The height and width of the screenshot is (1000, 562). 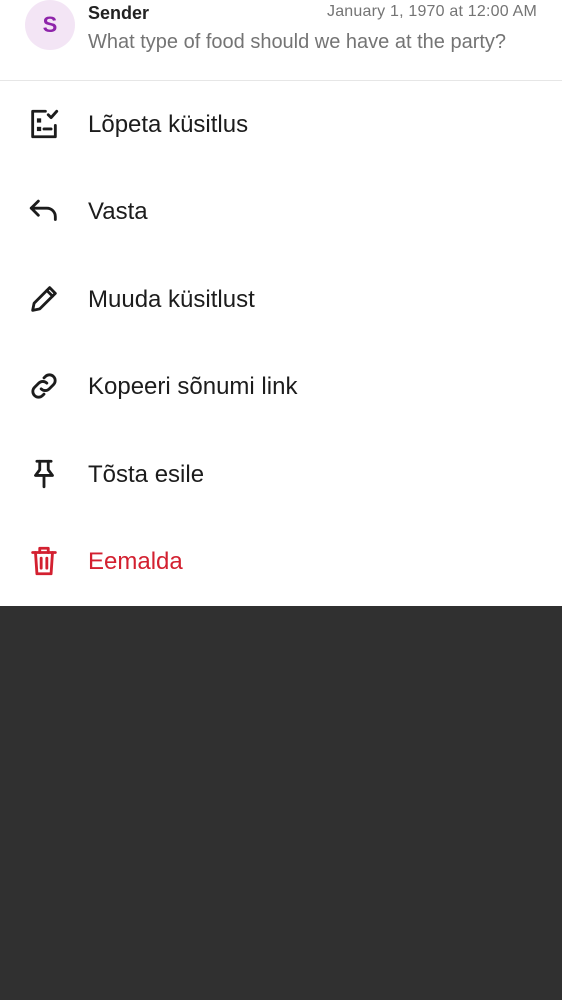 I want to click on sender-name: Sender, so click(x=119, y=13).